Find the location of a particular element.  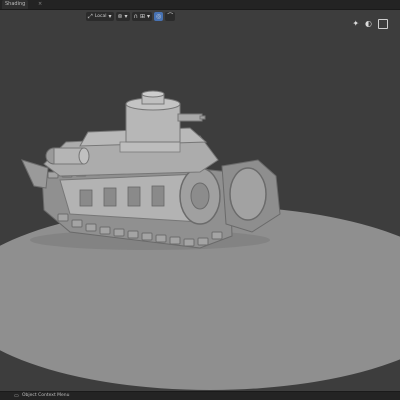

pivot-dropdown: ⊚ ▾ is located at coordinates (122, 16).